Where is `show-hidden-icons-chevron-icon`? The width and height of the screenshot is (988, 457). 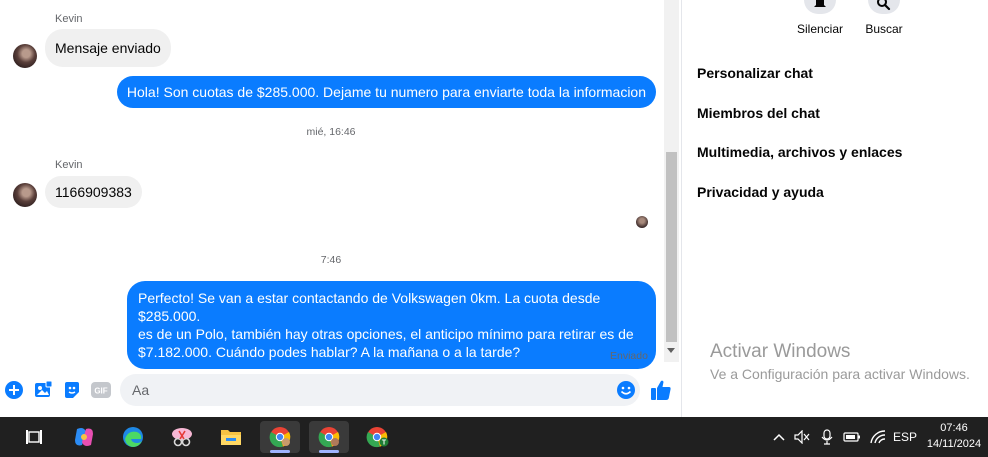 show-hidden-icons-chevron-icon is located at coordinates (779, 437).